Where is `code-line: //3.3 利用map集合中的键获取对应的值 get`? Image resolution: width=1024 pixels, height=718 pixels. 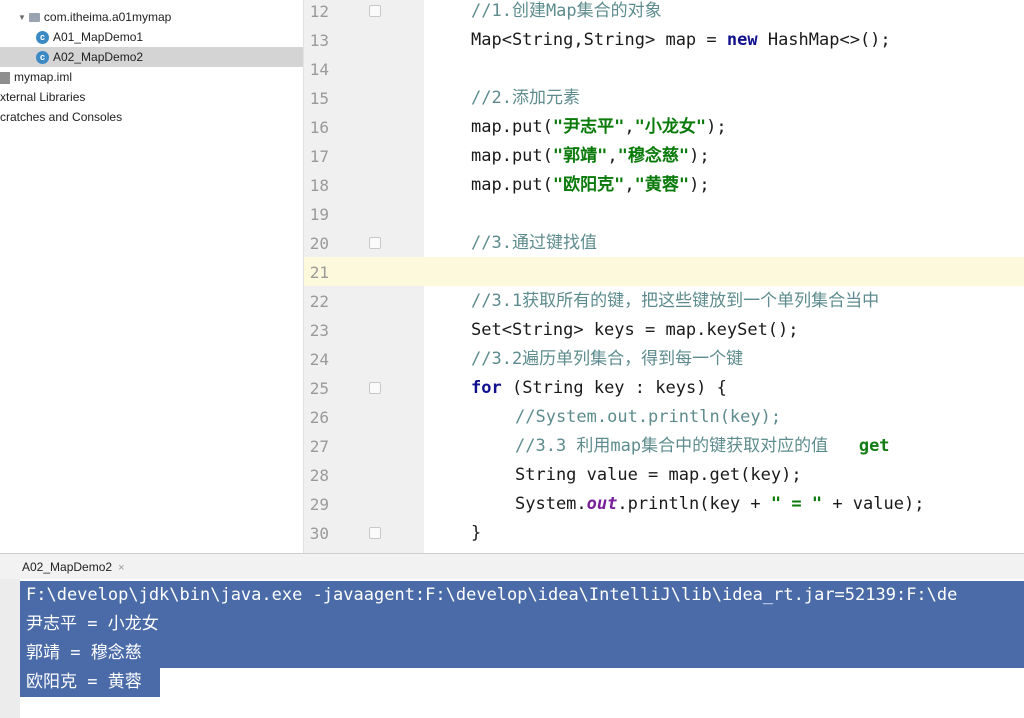
code-line: //3.3 利用map集合中的键获取对应的值 get is located at coordinates (702, 446).